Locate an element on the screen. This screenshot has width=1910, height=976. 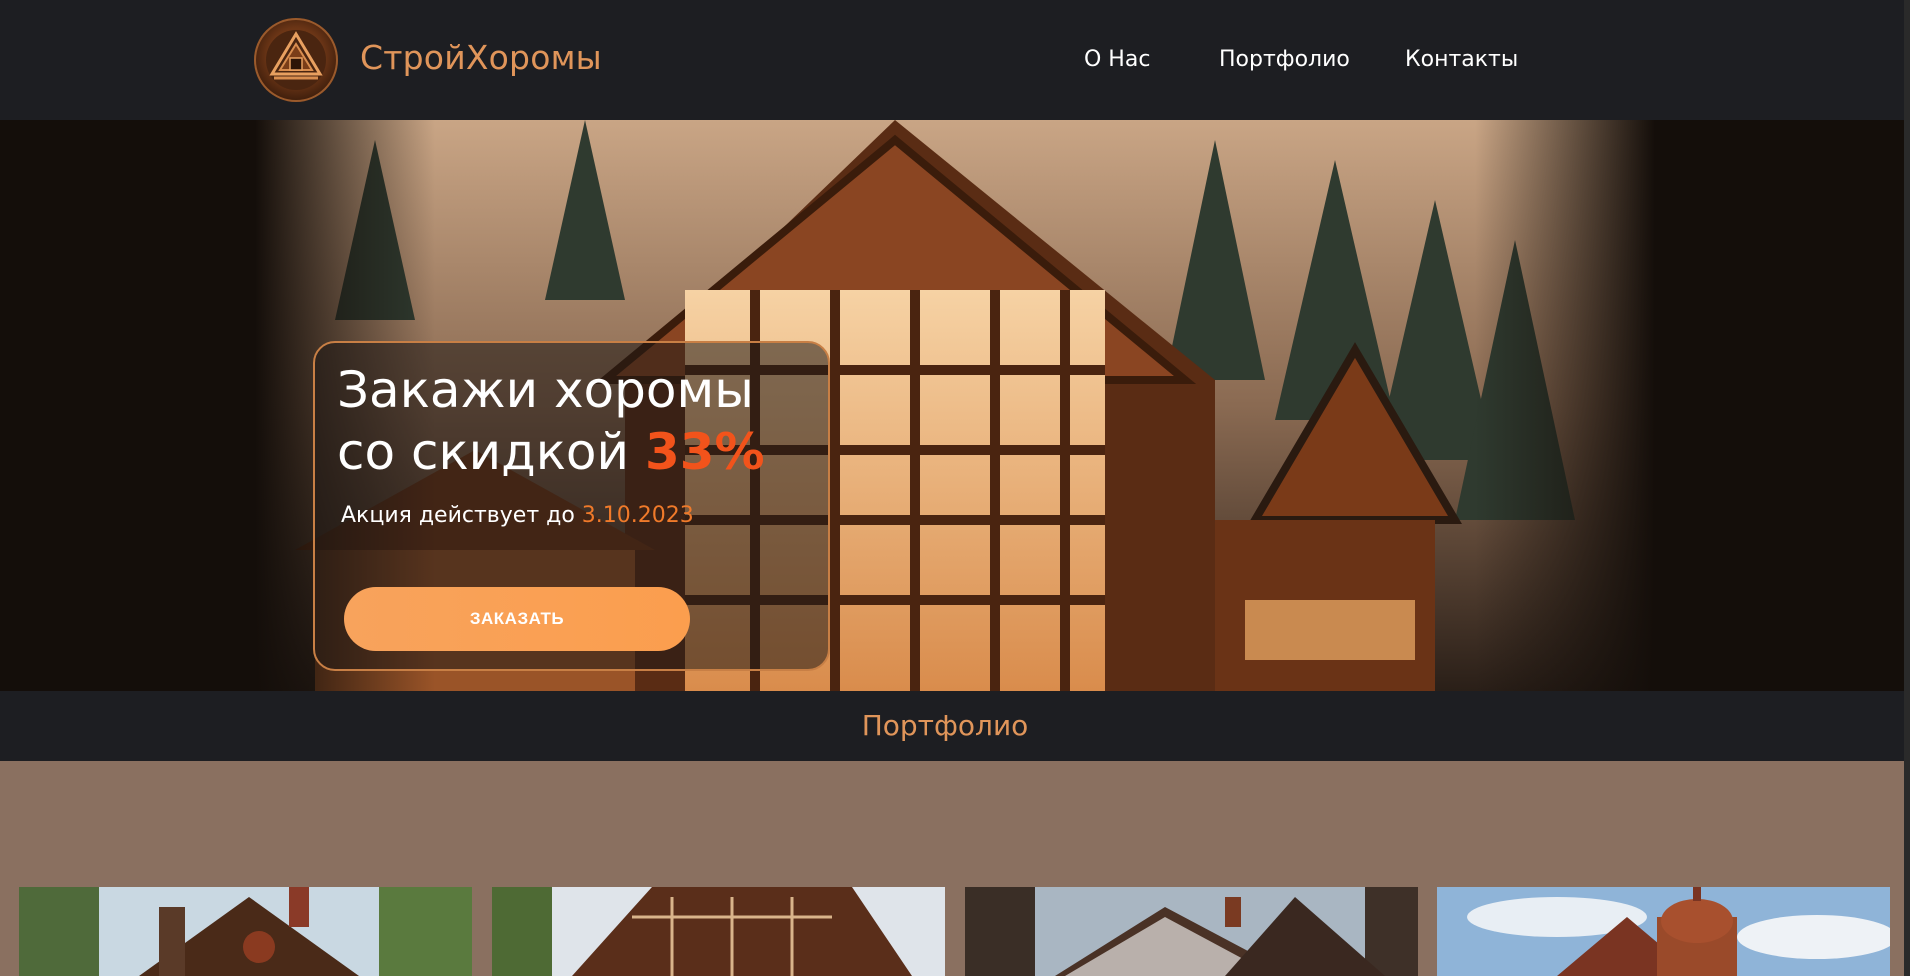
nav-about: О Нас is located at coordinates (1117, 59).